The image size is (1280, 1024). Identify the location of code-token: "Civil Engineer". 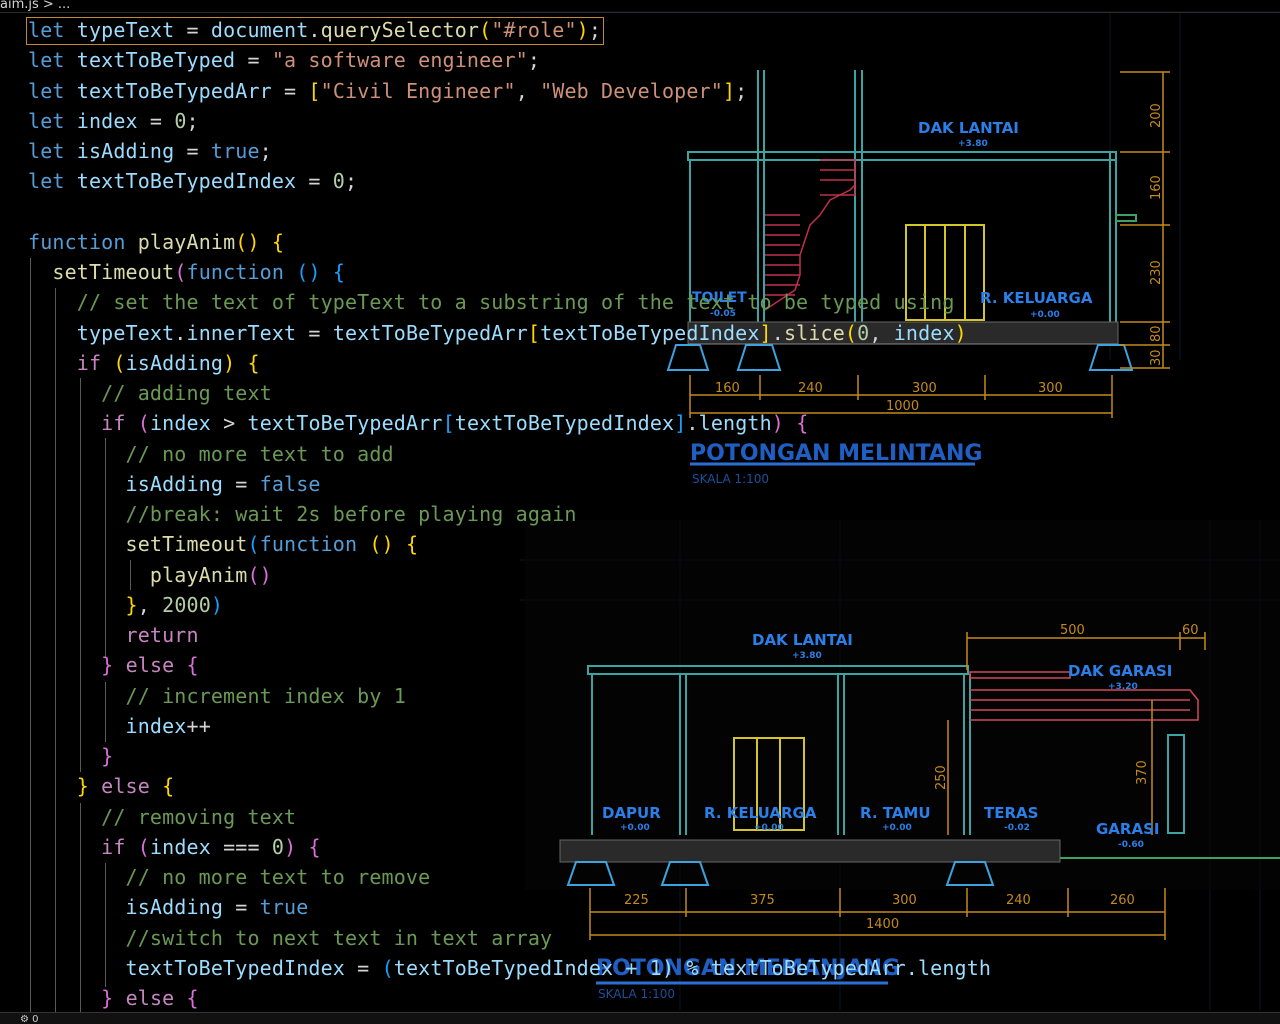
(418, 90).